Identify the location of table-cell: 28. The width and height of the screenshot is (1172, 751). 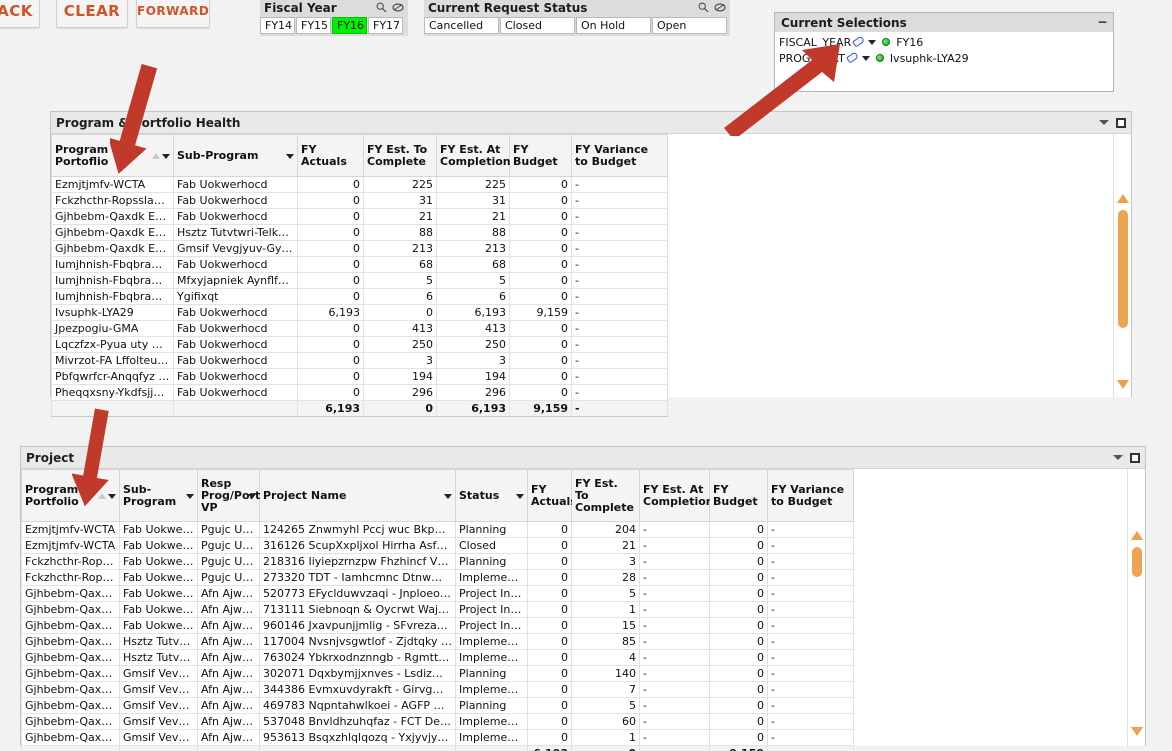
(605, 577).